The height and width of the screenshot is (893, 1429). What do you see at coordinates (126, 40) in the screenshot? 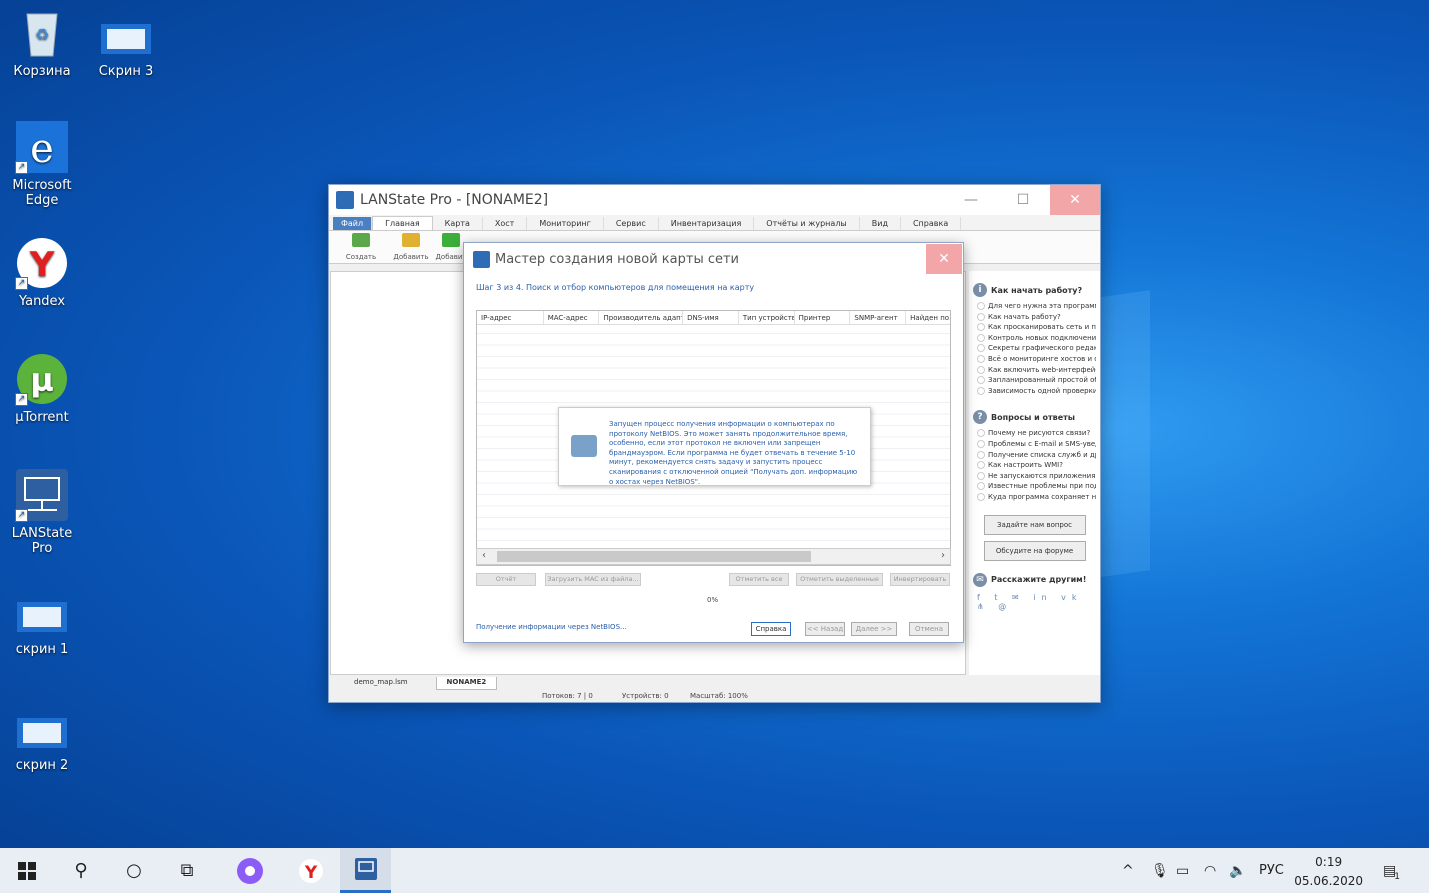
I see `image-file-icon` at bounding box center [126, 40].